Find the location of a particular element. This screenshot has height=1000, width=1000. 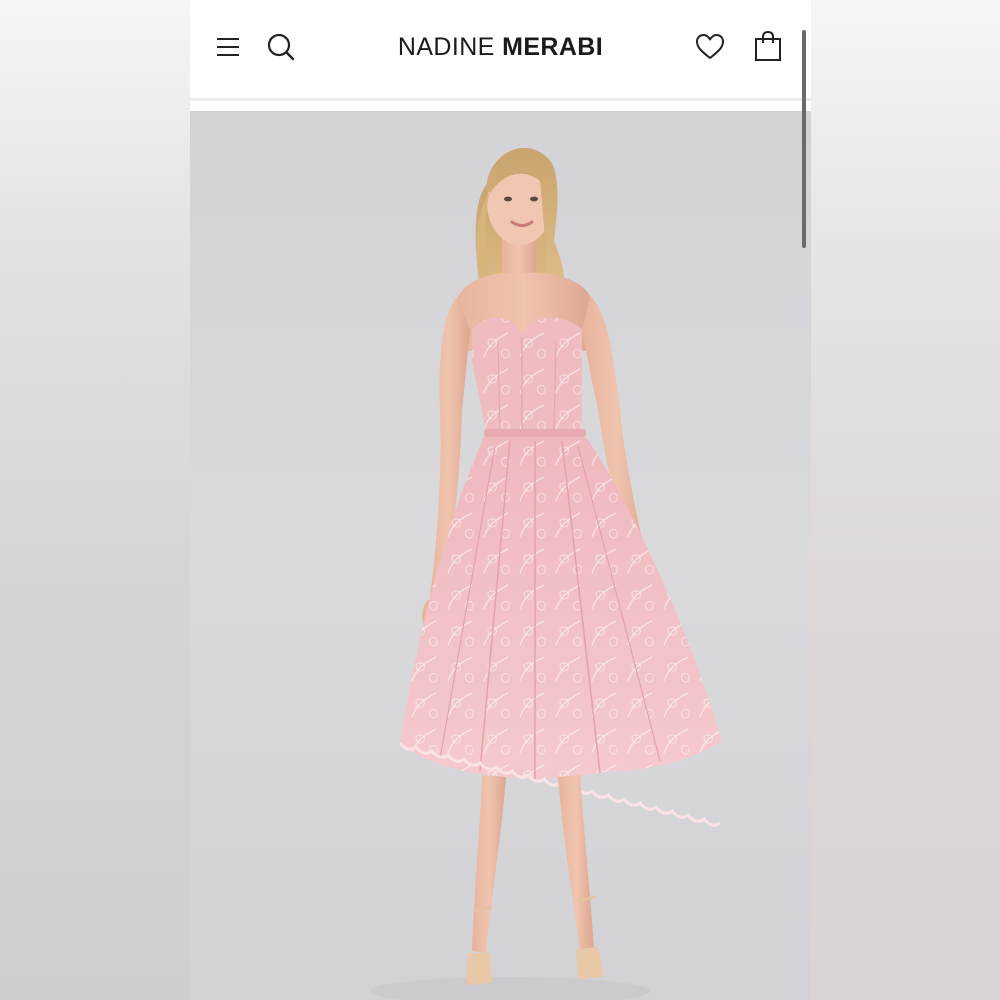

scrollbar is located at coordinates (804, 139).